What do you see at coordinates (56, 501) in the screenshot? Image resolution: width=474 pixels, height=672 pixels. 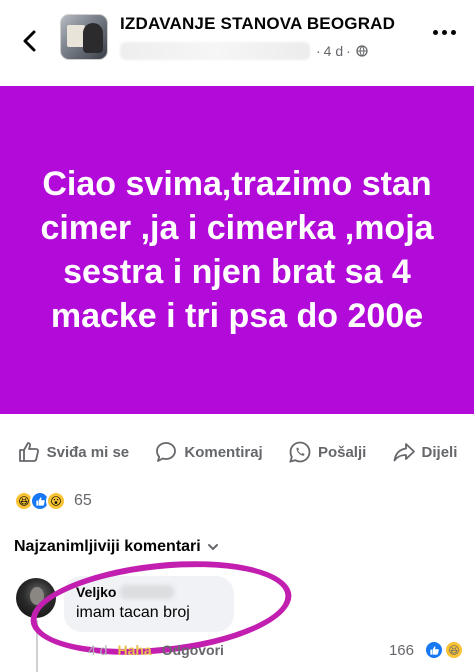 I see `wow-icon: 😮` at bounding box center [56, 501].